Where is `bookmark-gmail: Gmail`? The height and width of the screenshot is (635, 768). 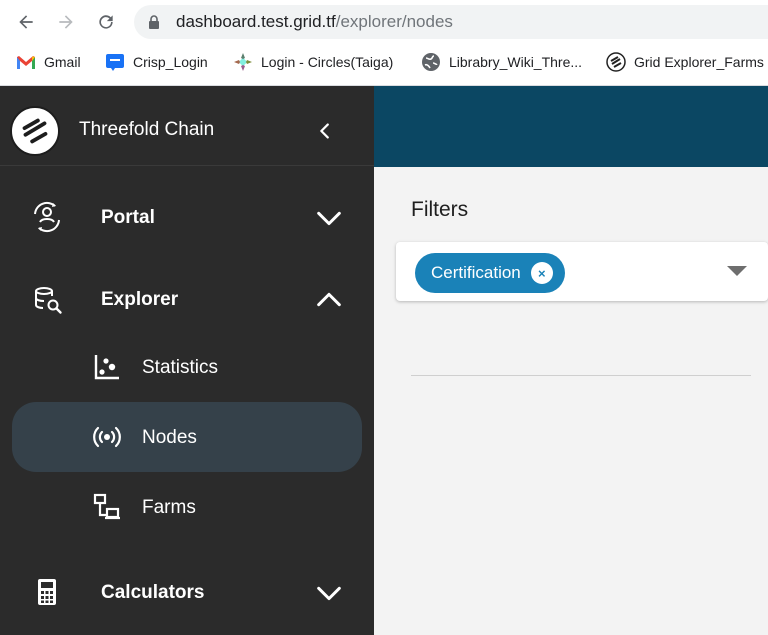 bookmark-gmail: Gmail is located at coordinates (48, 62).